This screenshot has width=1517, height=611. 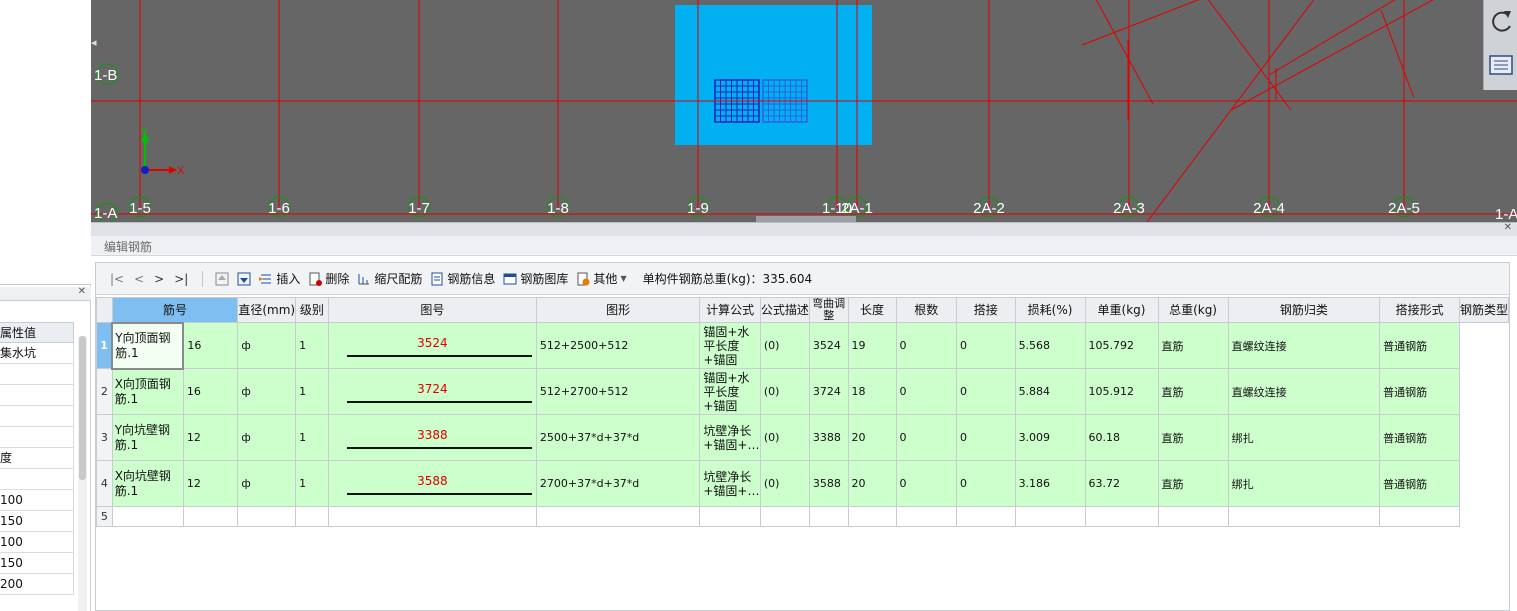 I want to click on panel-splitter: ✕, so click(x=804, y=229).